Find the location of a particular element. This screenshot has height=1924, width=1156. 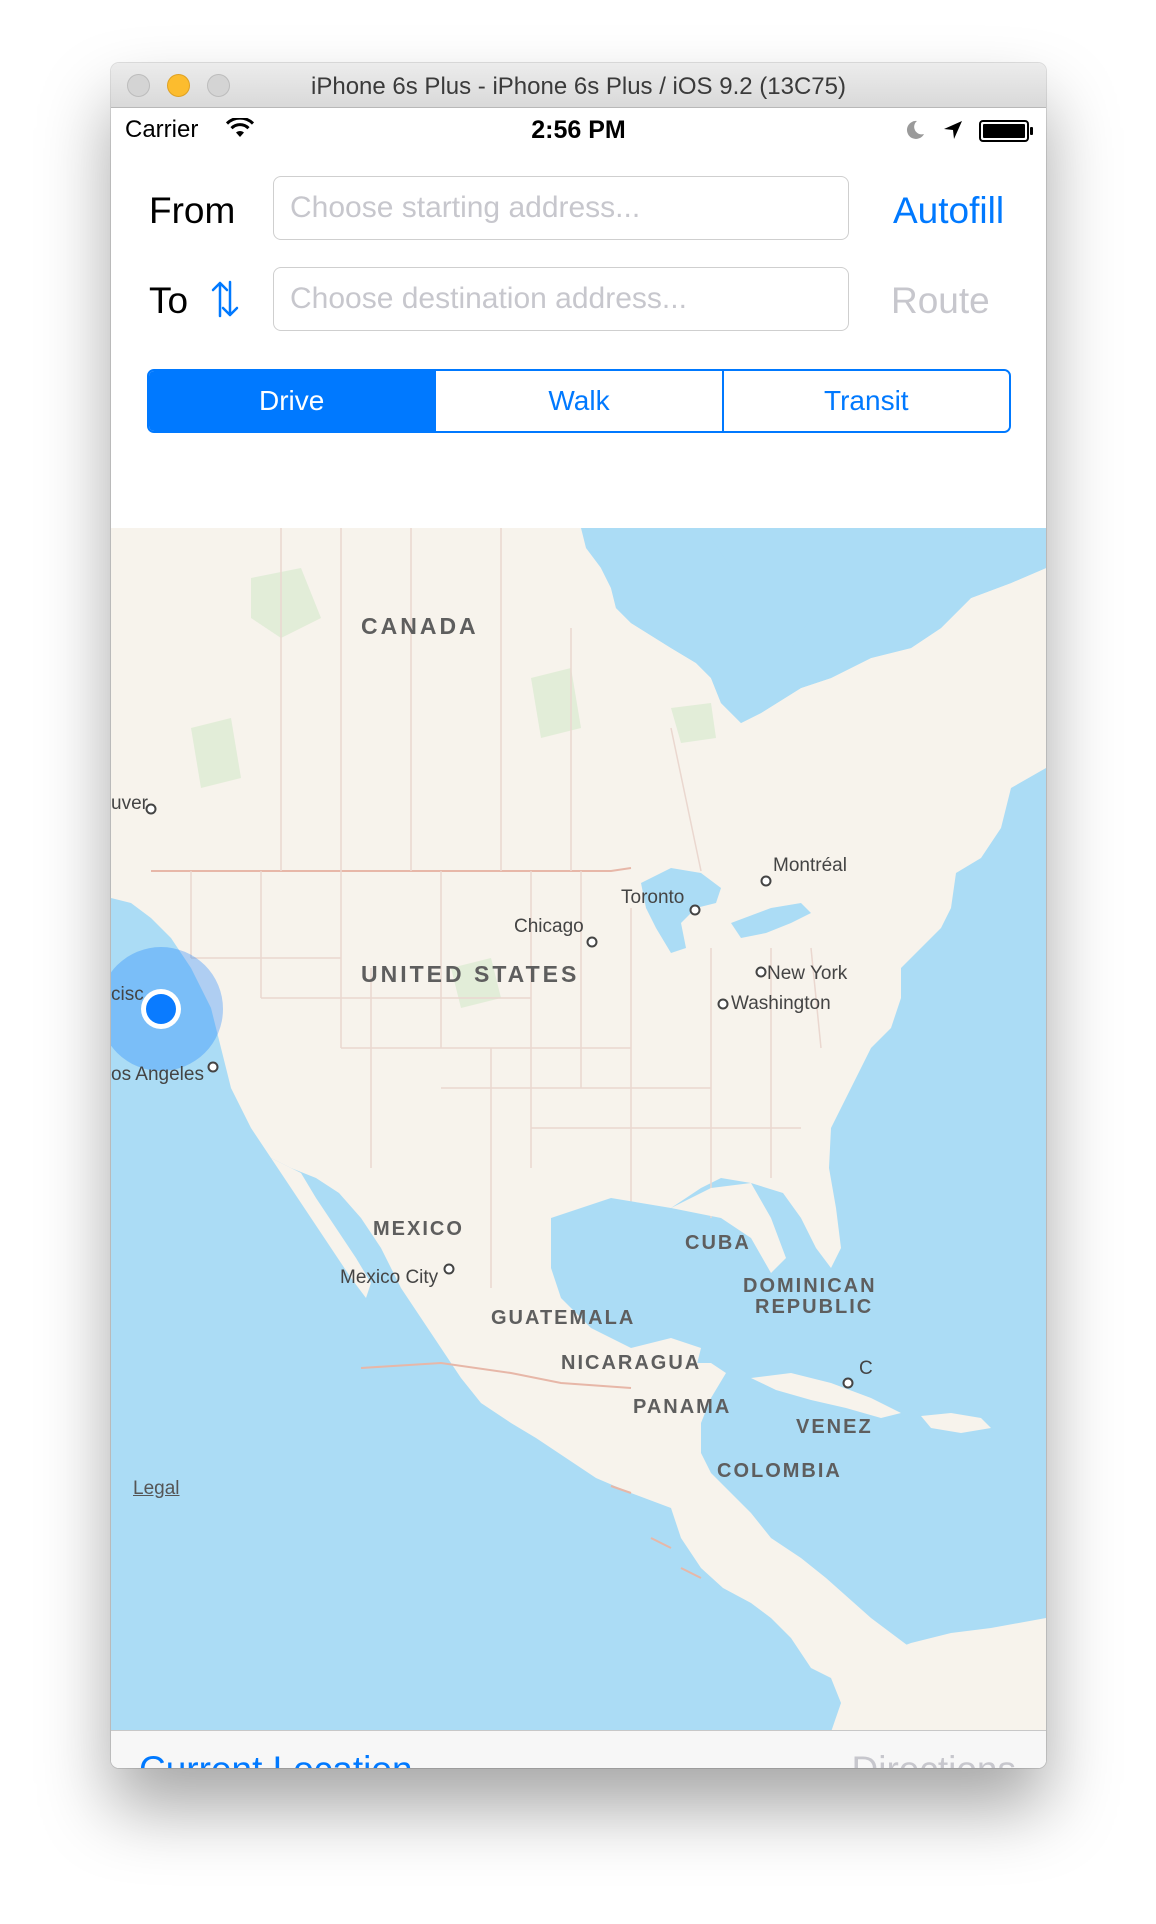

transport-mode-segmented-control: Drive Walk Transit is located at coordinates (579, 401).